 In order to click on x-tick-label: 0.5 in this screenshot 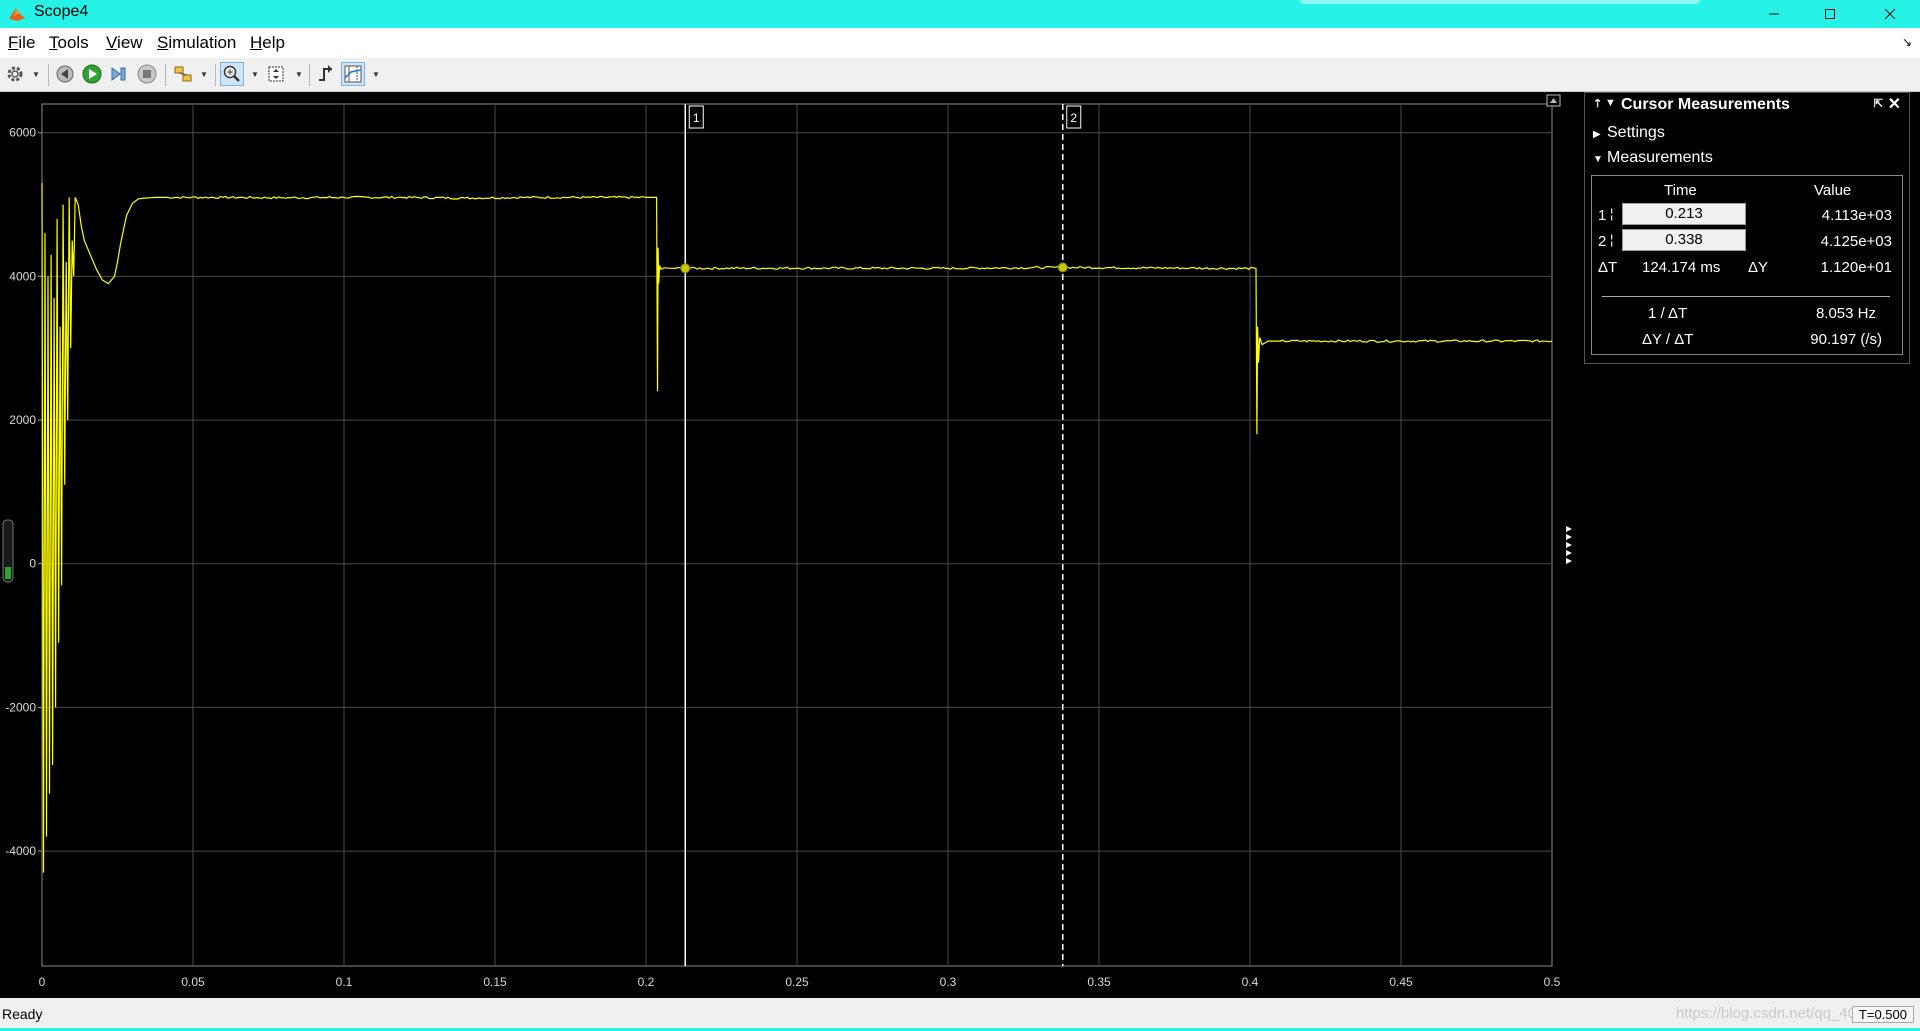, I will do `click(1552, 982)`.